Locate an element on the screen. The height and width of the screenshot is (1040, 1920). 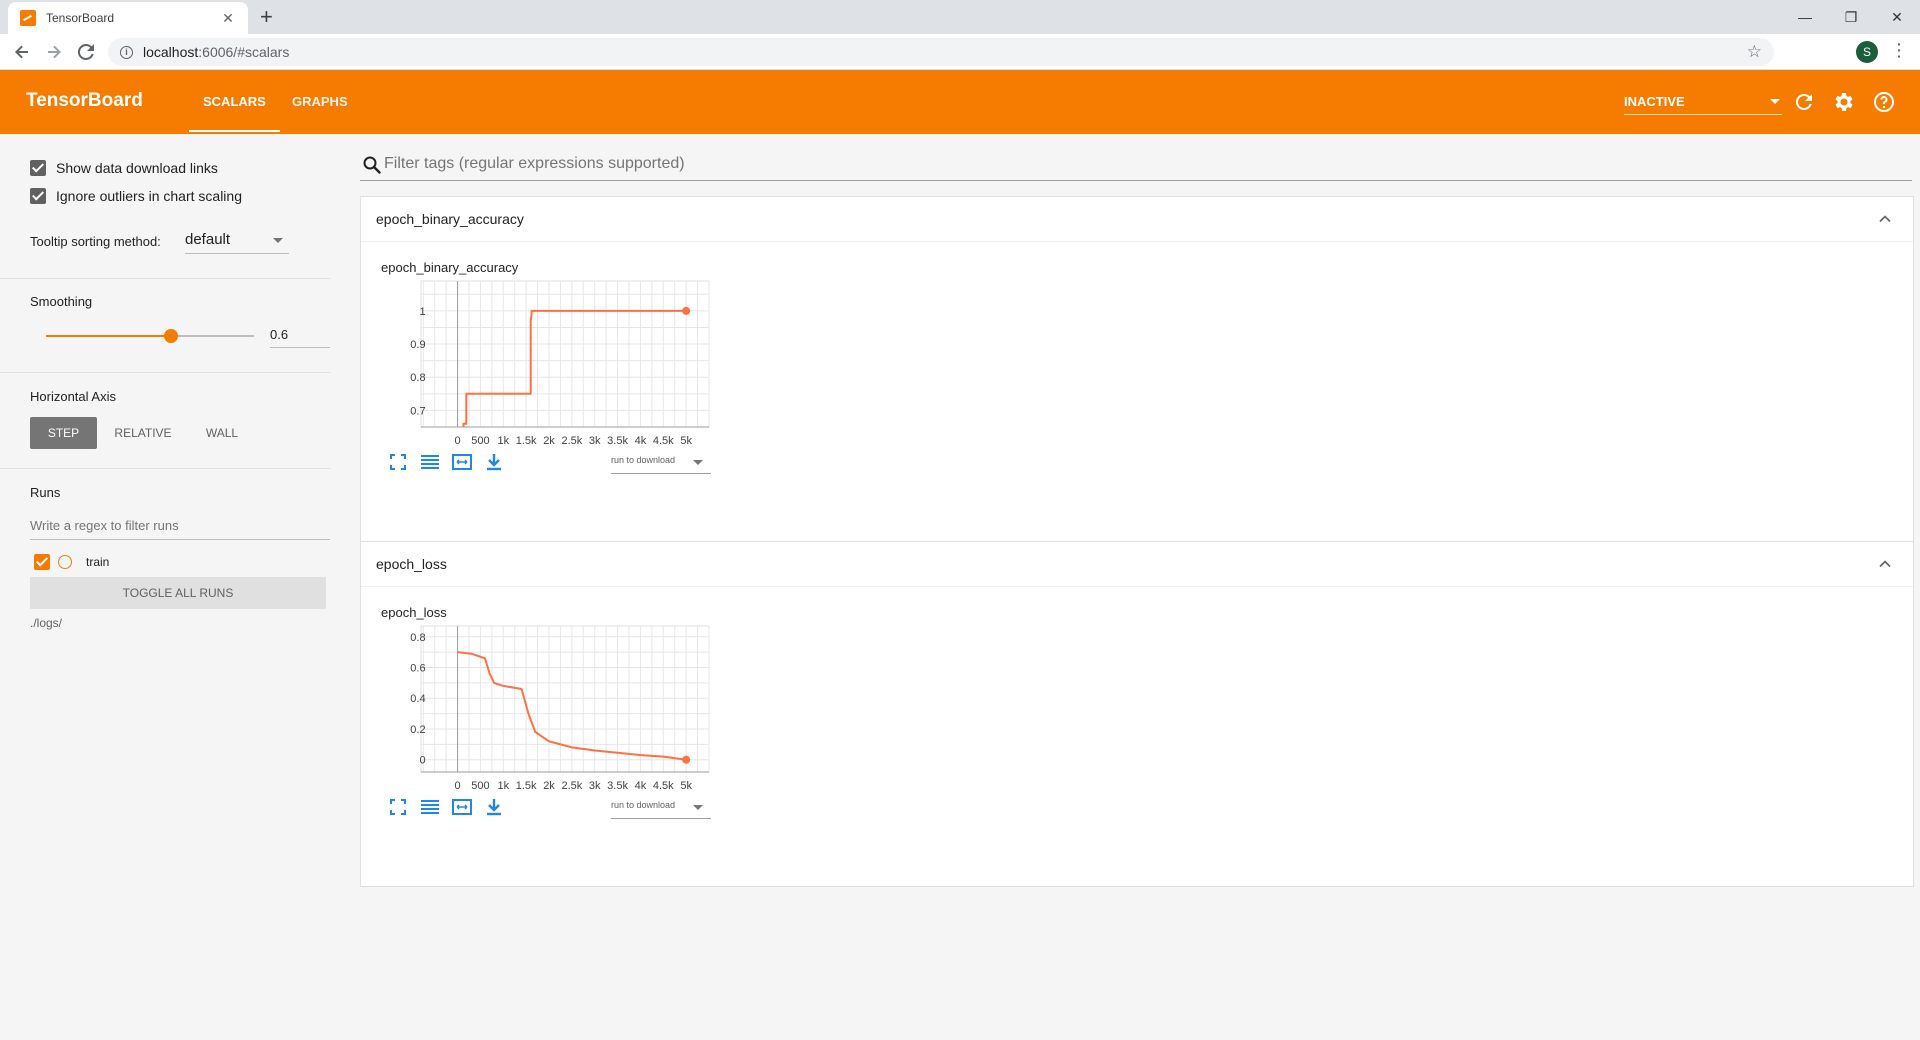
browser-tab: TensorBoard ✕ is located at coordinates (128, 18).